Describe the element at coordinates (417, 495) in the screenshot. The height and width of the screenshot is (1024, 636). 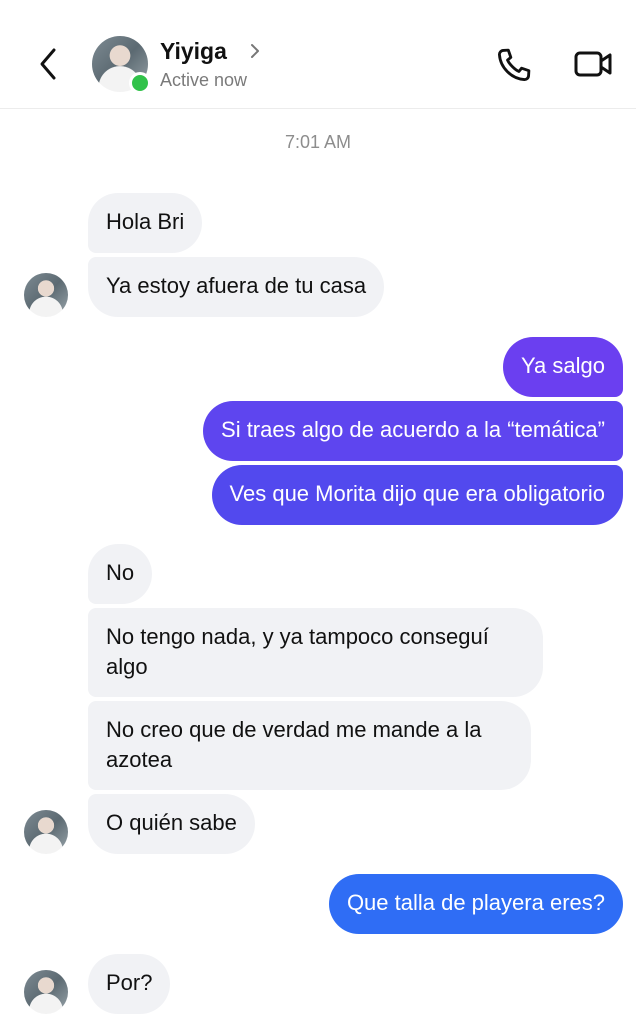
I see `outgoing-message: Ves que Morita dijo que era obligatorio` at that location.